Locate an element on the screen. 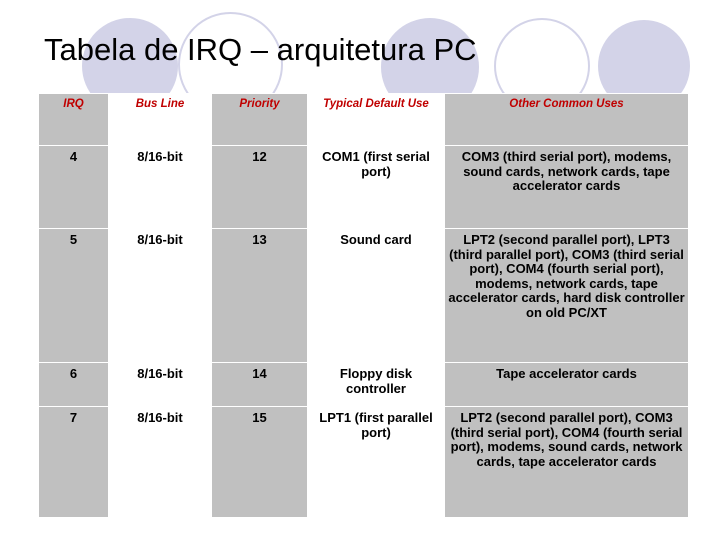  cell-irq: 6 is located at coordinates (73, 384).